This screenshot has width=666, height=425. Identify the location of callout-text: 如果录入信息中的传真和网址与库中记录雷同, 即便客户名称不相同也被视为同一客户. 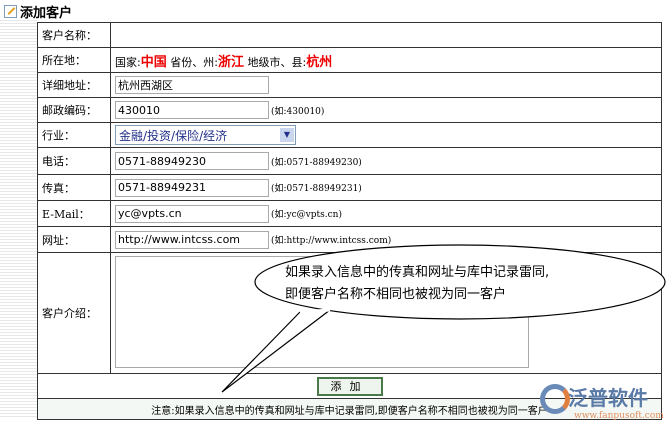
(470, 284).